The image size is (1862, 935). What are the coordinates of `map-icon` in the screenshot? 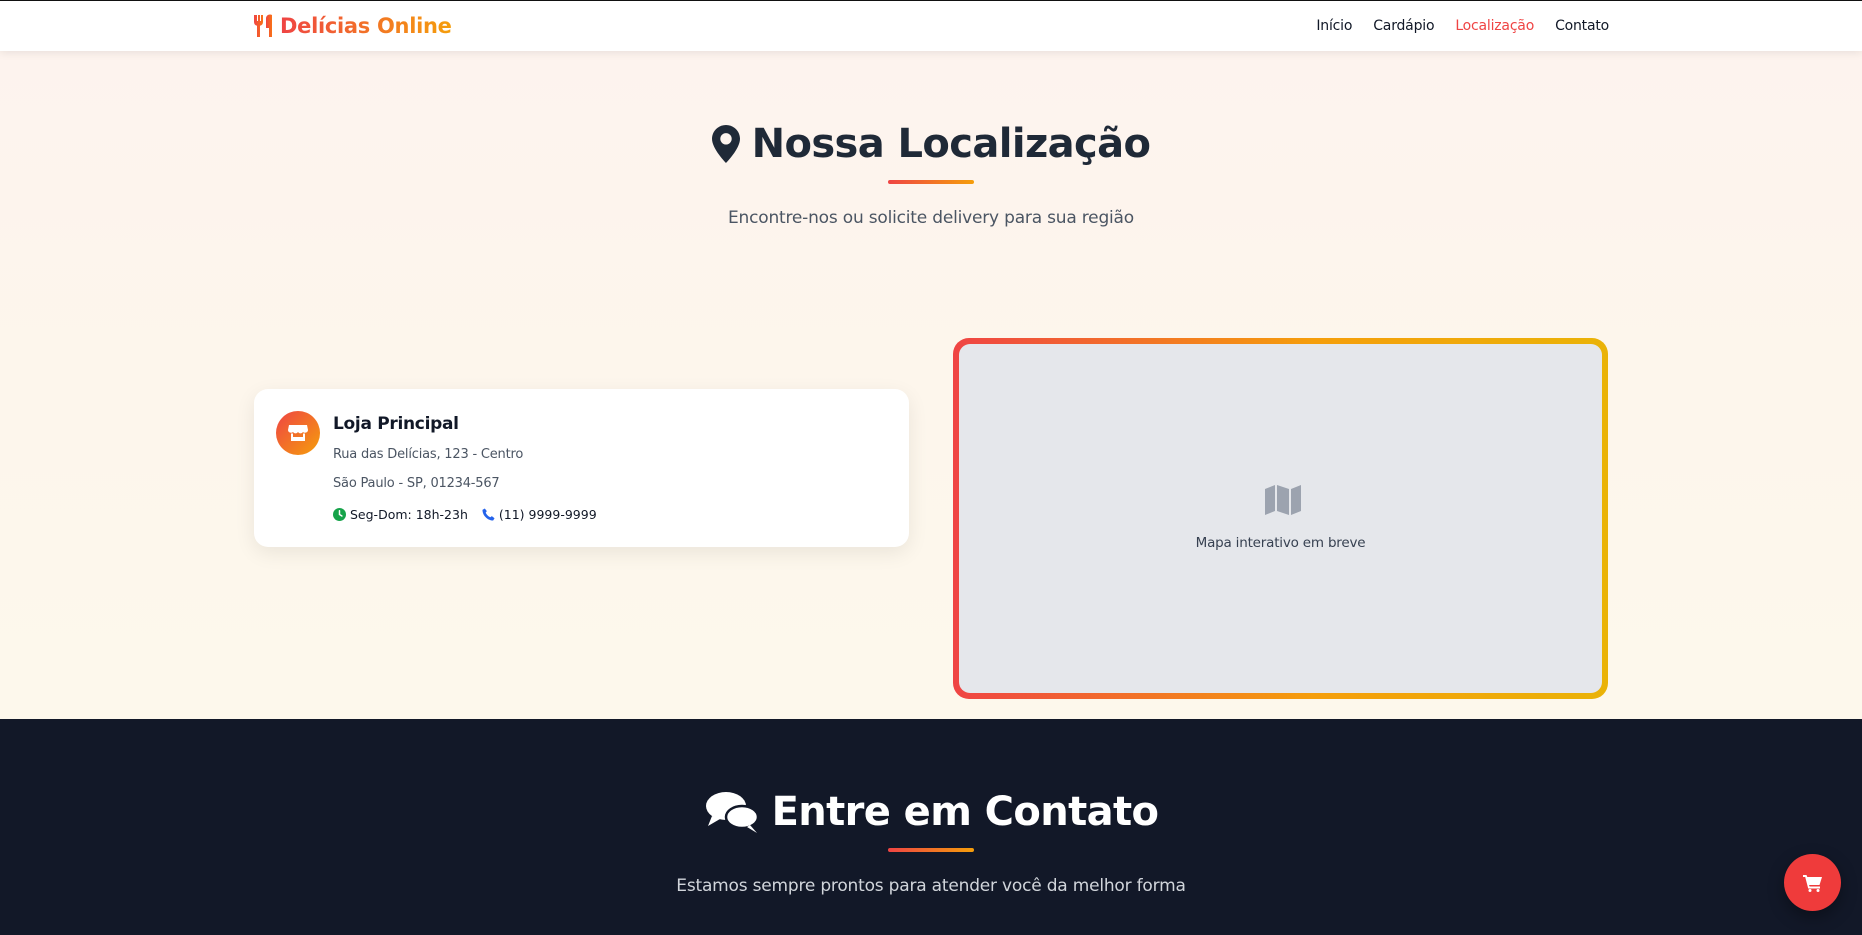 It's located at (1283, 500).